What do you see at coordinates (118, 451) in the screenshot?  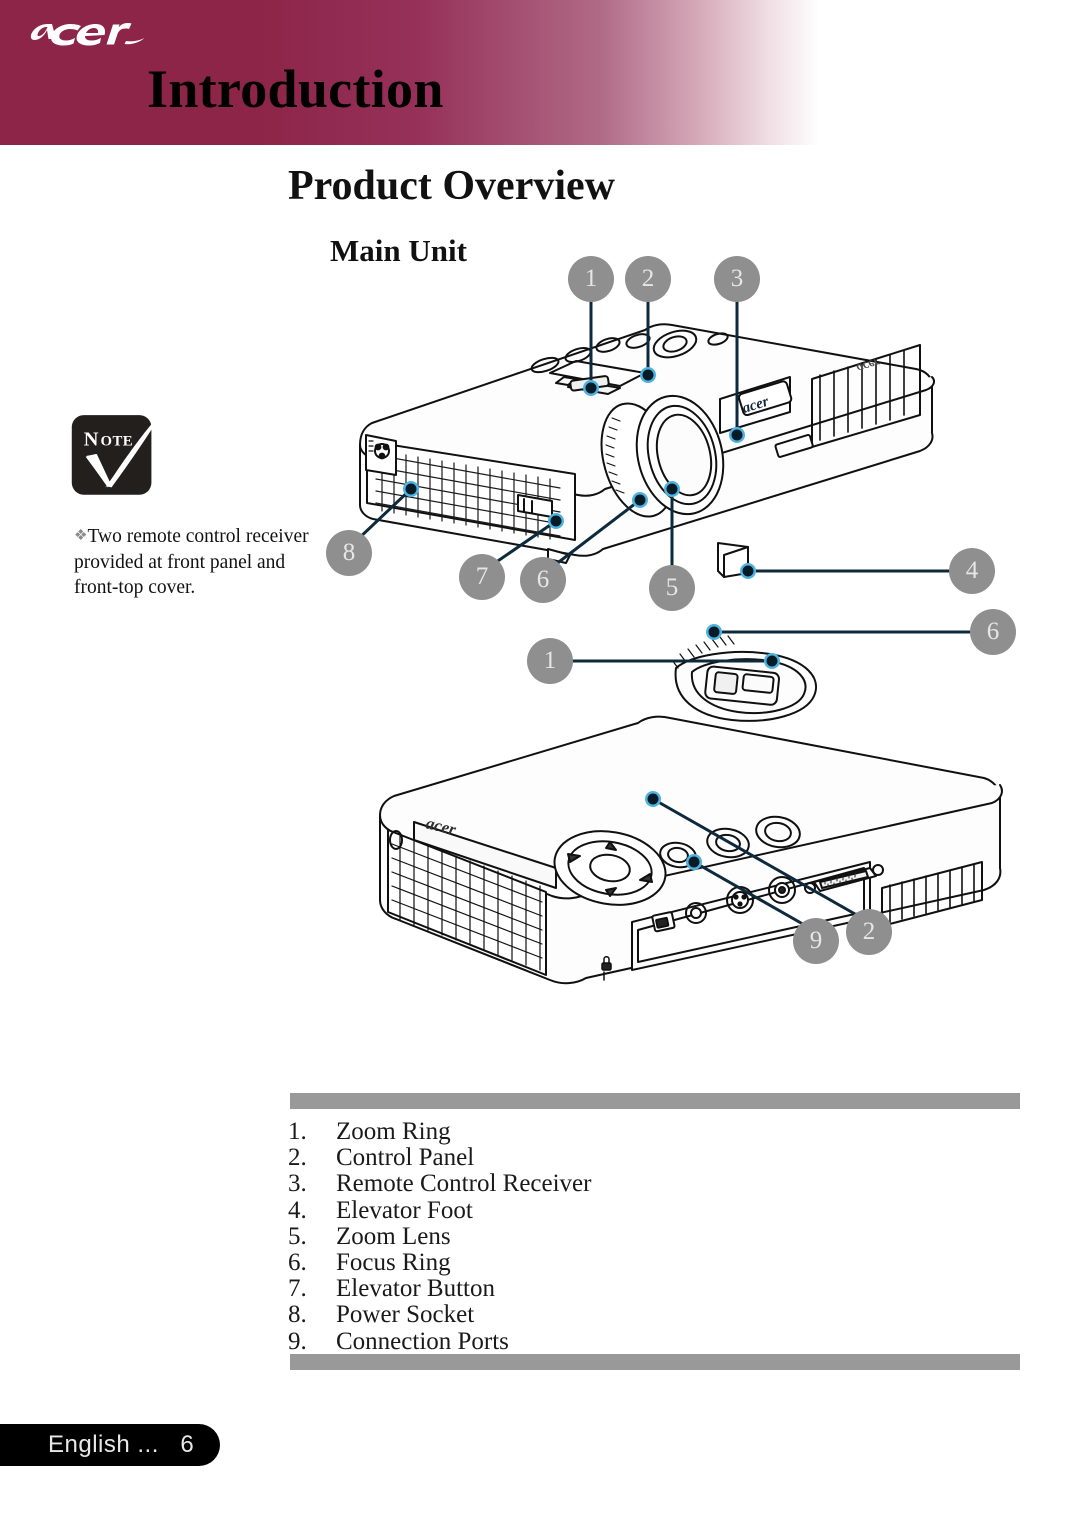 I see `note-icon: N OTE` at bounding box center [118, 451].